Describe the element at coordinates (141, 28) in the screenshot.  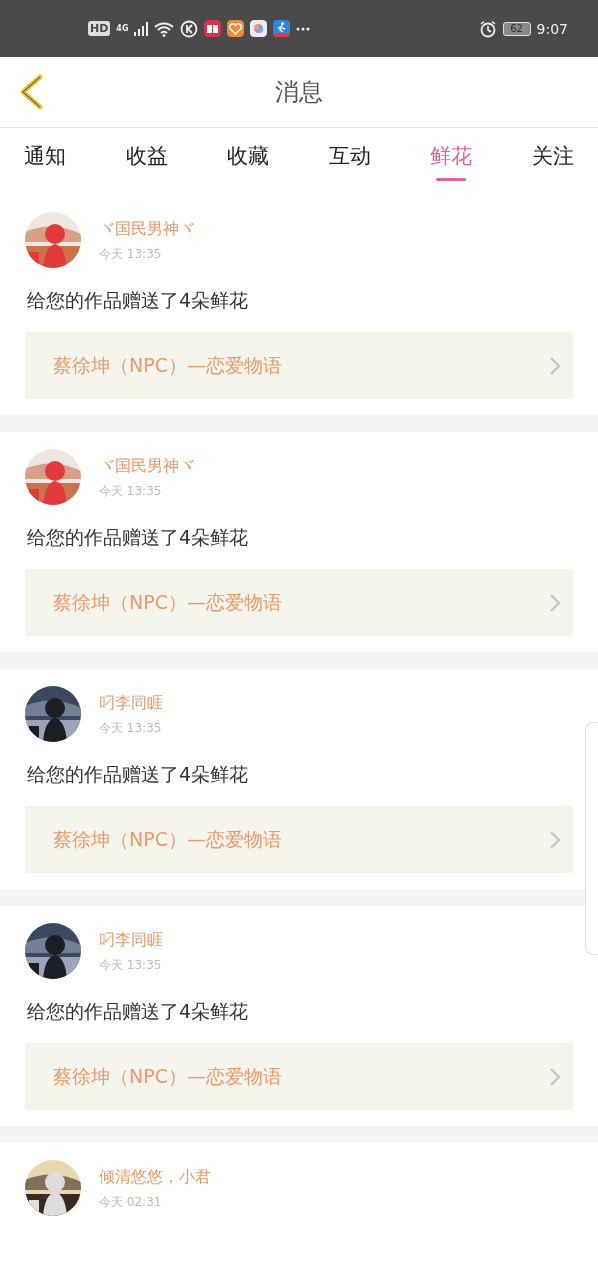
I see `signal-icon` at that location.